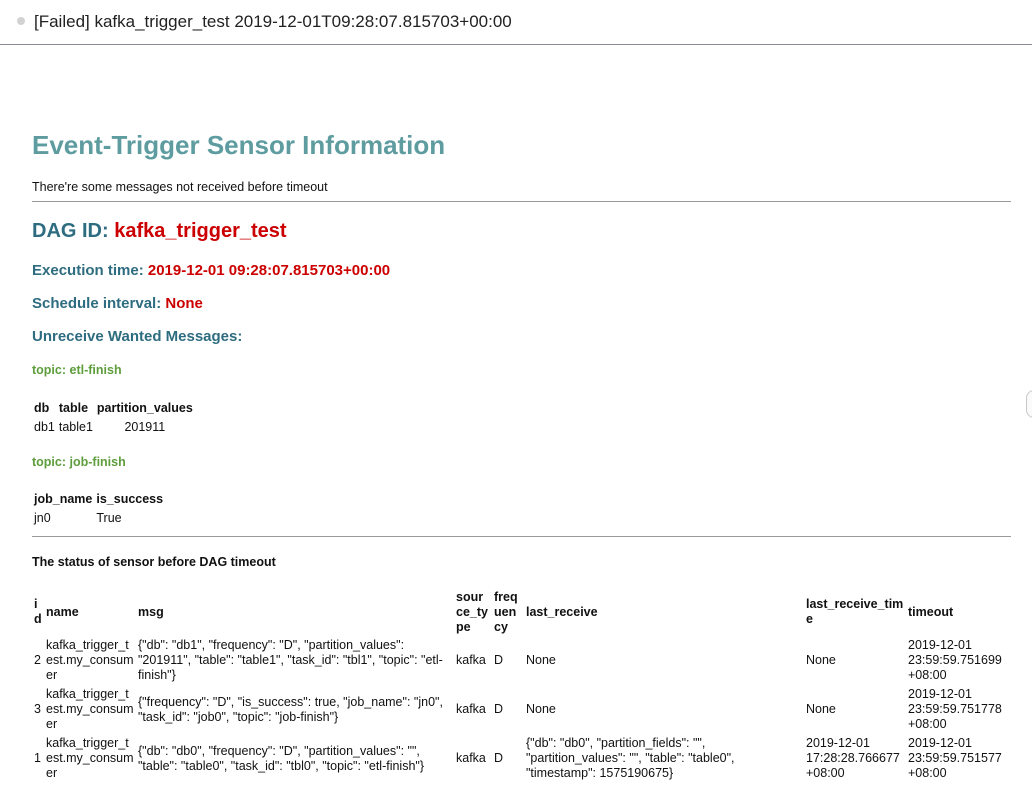  I want to click on dag-id-value: kafka_trigger_test, so click(200, 231).